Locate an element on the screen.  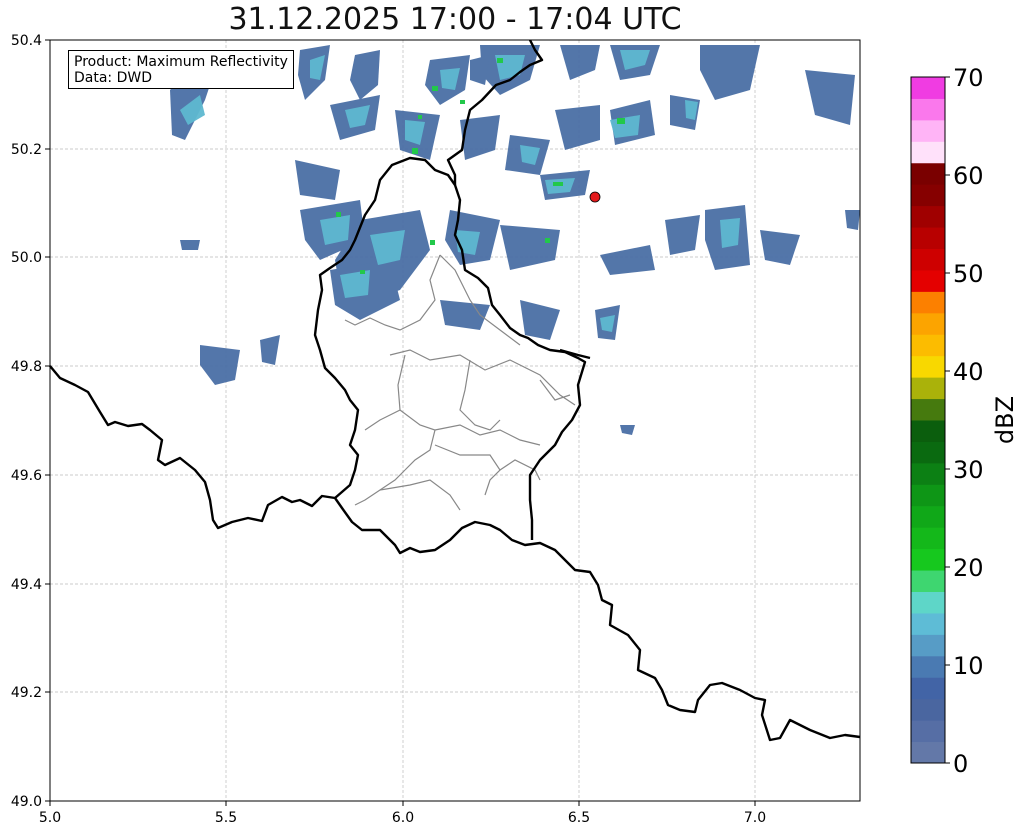
product-label: Product: Maximum Reflectivity is located at coordinates (181, 62).